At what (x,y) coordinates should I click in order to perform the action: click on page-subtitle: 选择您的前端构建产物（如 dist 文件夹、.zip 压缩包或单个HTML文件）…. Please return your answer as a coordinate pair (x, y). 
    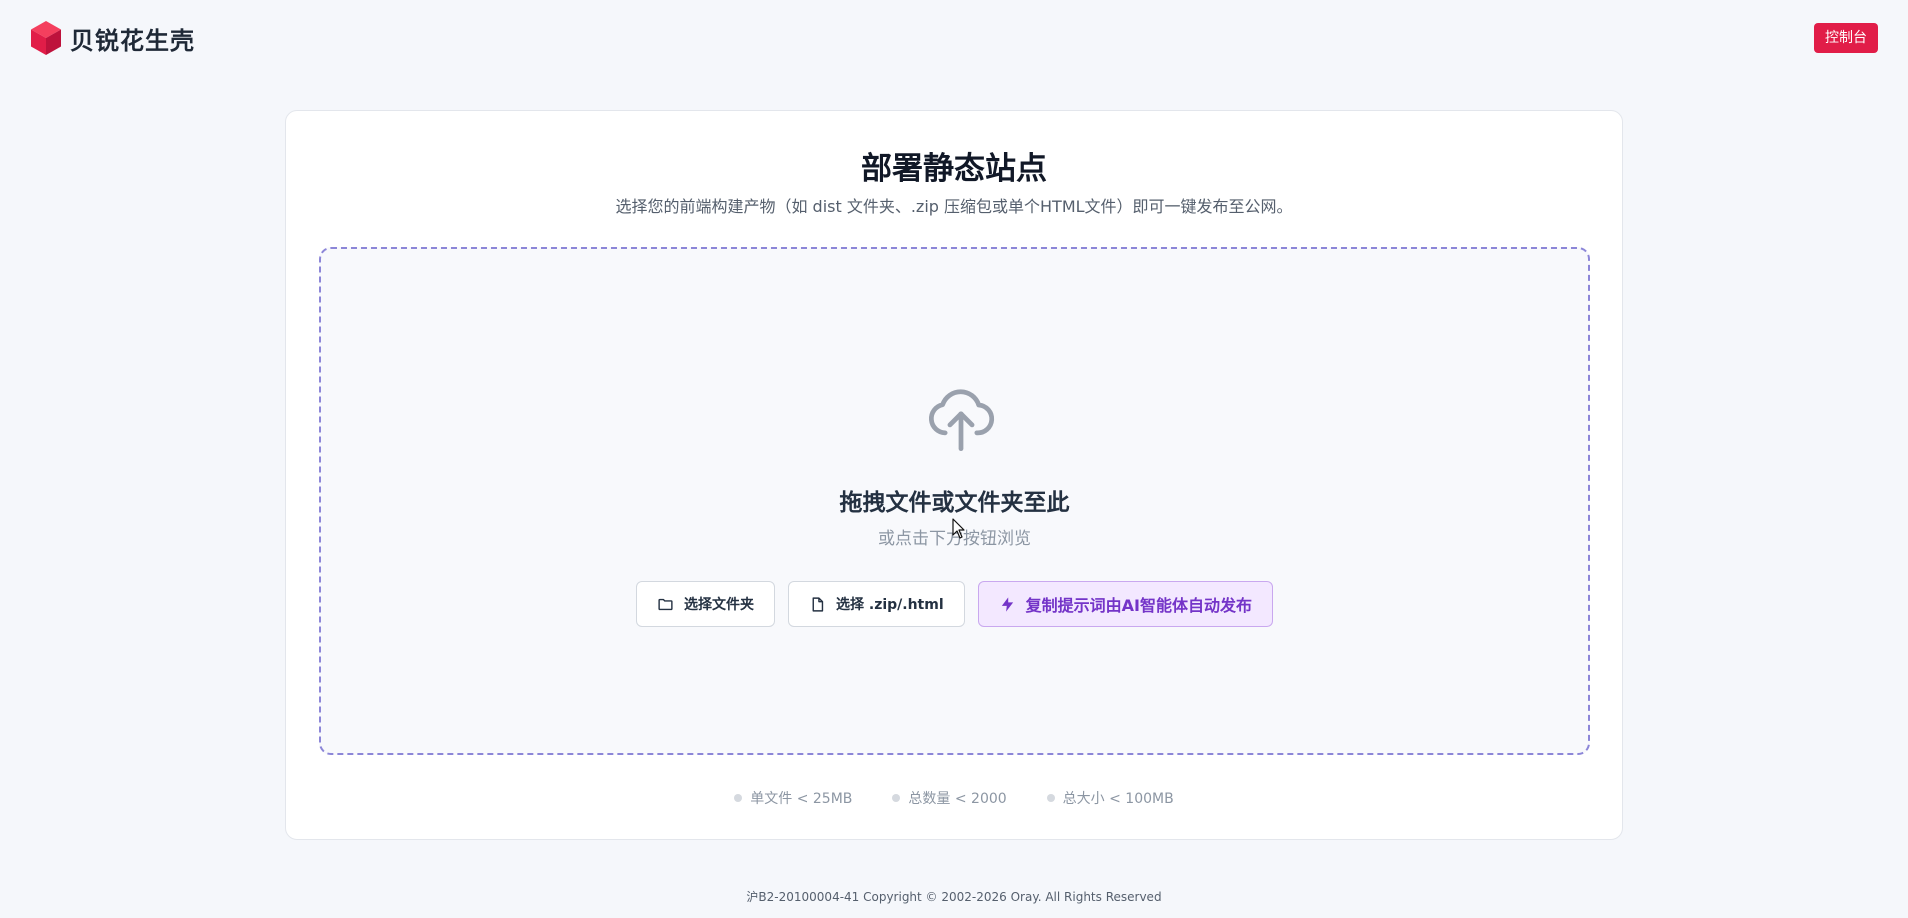
    Looking at the image, I should click on (954, 206).